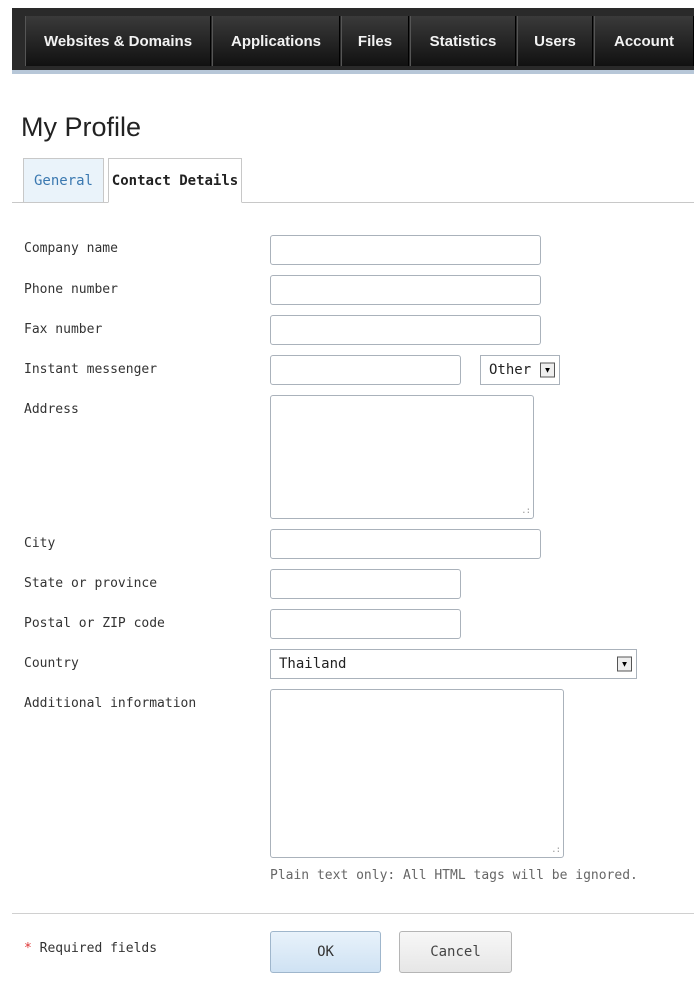 The image size is (694, 990). Describe the element at coordinates (405, 544) in the screenshot. I see `city-input` at that location.